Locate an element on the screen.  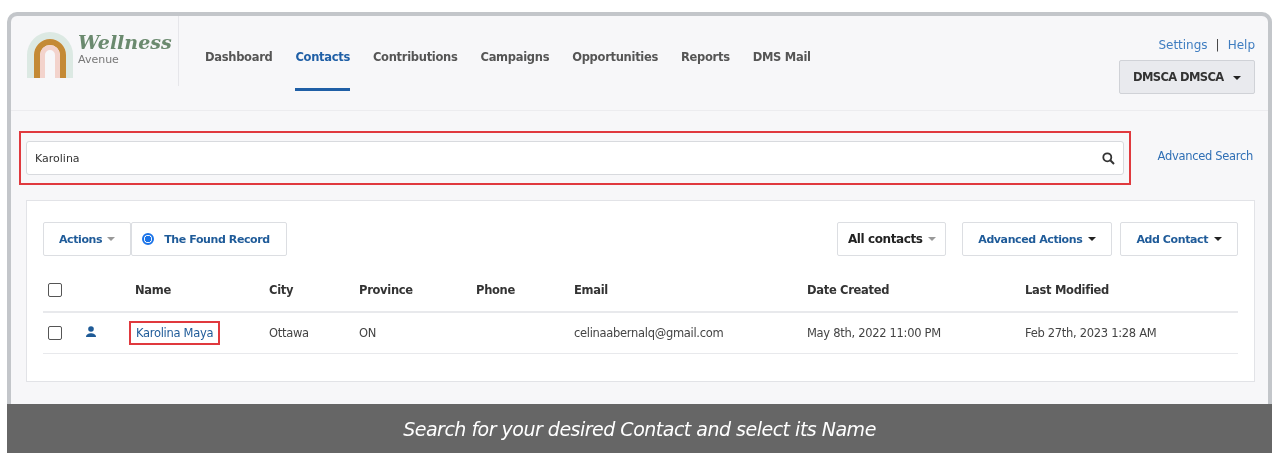
search-field: Karolina is located at coordinates (575, 158).